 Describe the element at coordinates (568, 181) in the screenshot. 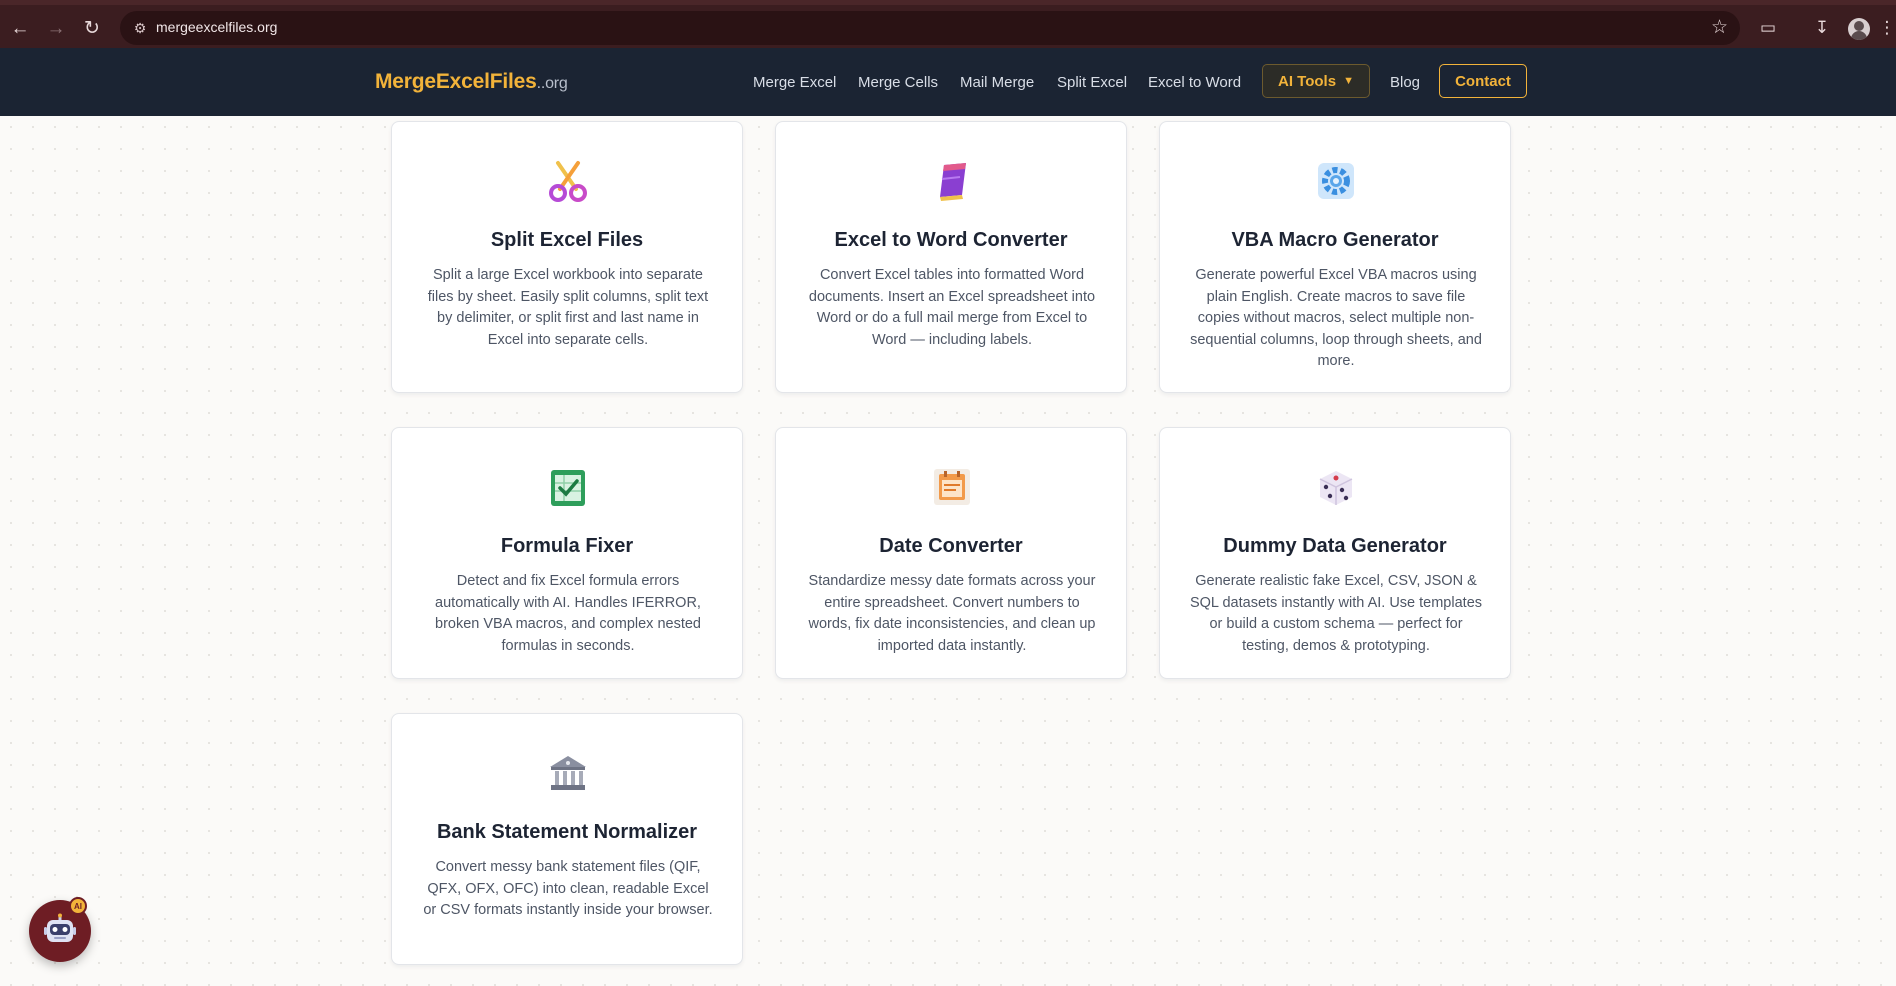

I see `scissors-icon` at that location.